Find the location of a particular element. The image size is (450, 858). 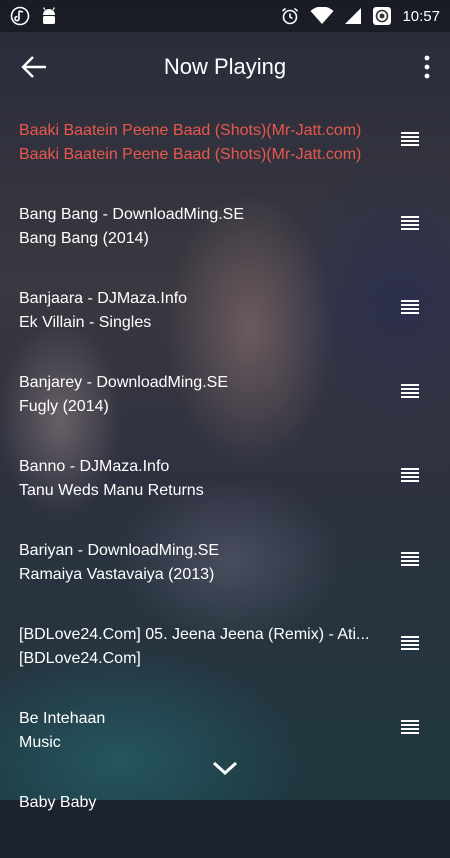

track-subtitle: Music is located at coordinates (40, 742).